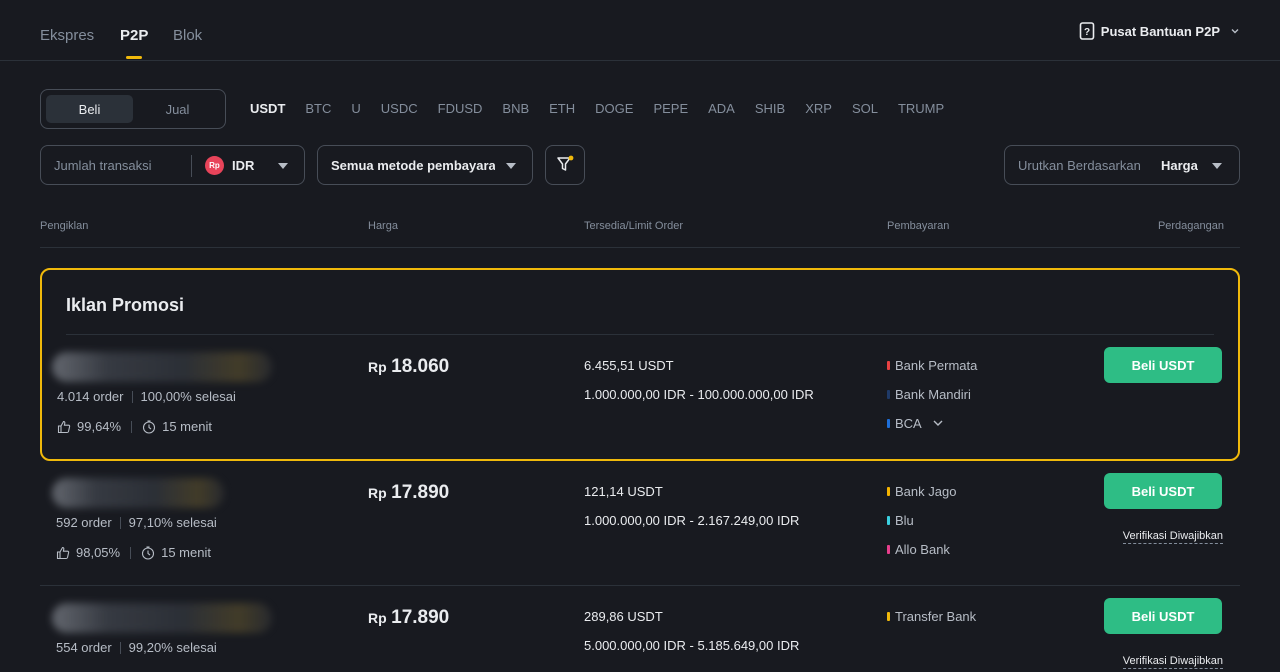 The width and height of the screenshot is (1280, 672). Describe the element at coordinates (938, 423) in the screenshot. I see `expand-chevron-icon` at that location.